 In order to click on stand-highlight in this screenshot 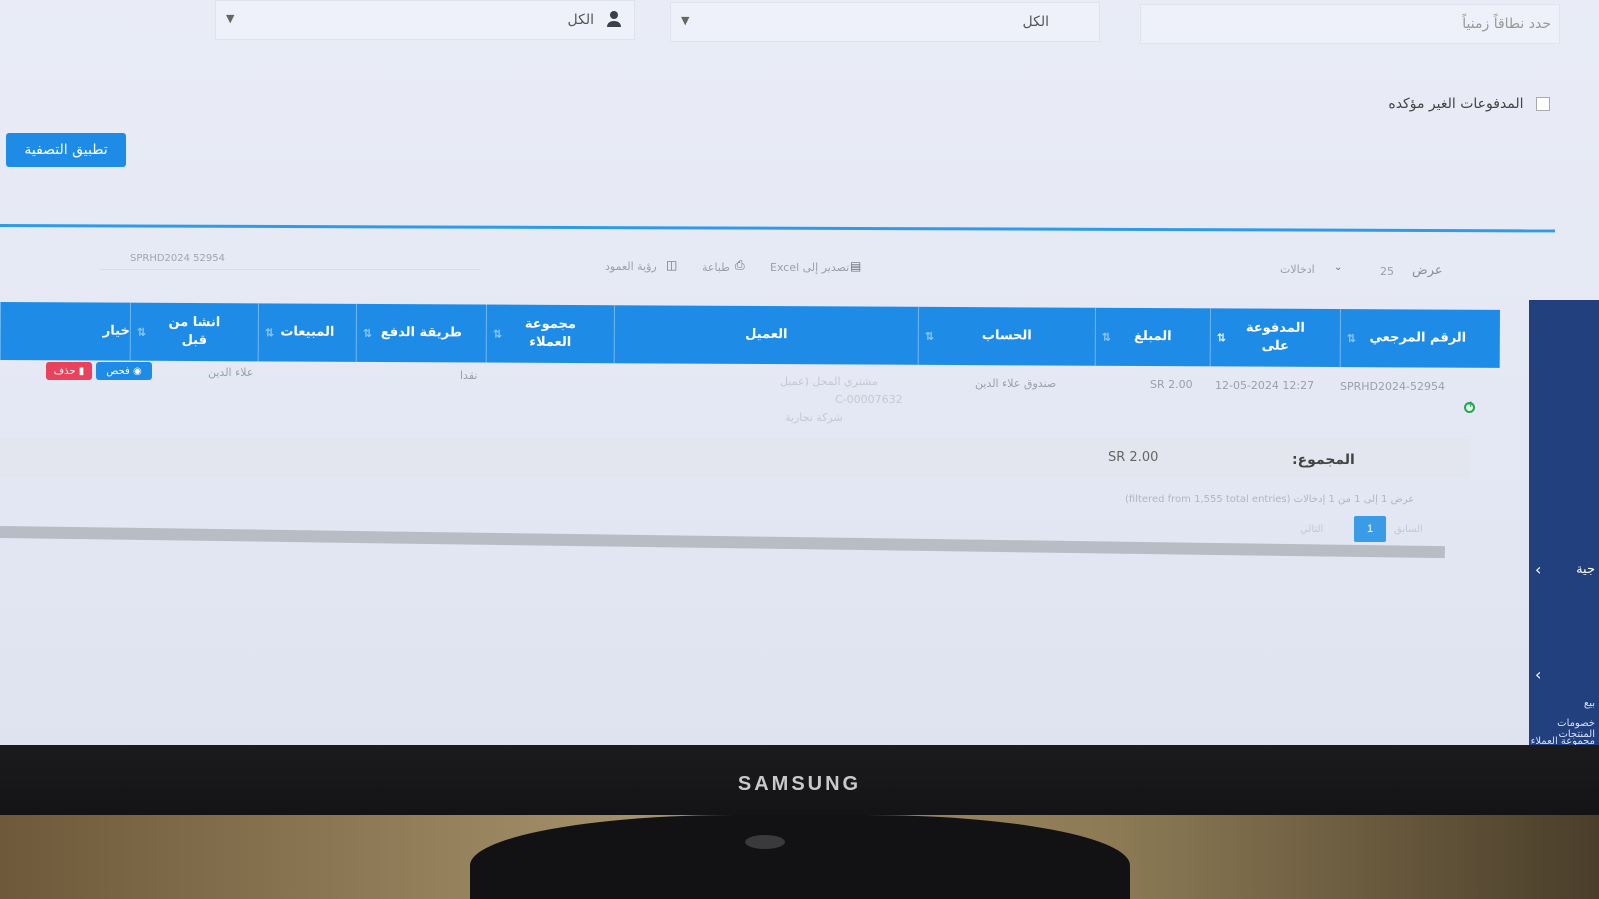, I will do `click(765, 842)`.